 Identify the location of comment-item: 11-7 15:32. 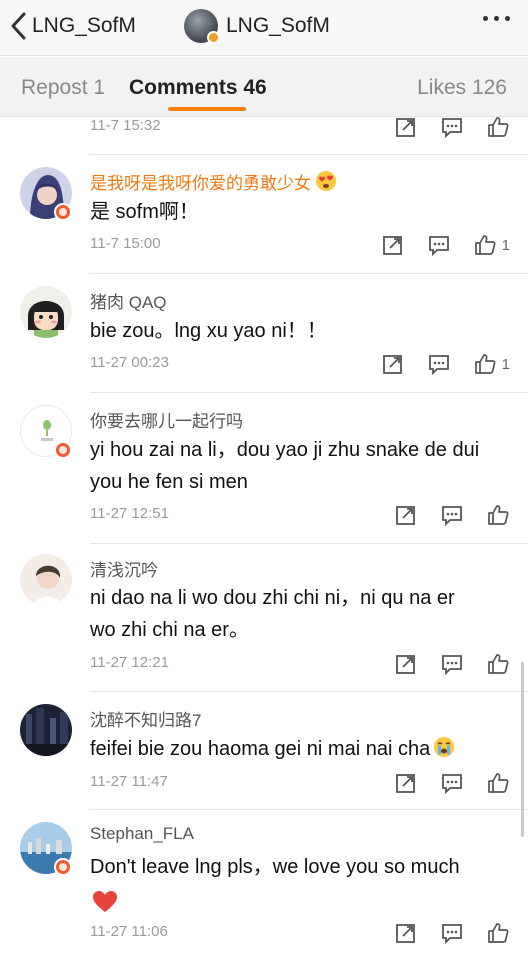
(264, 137).